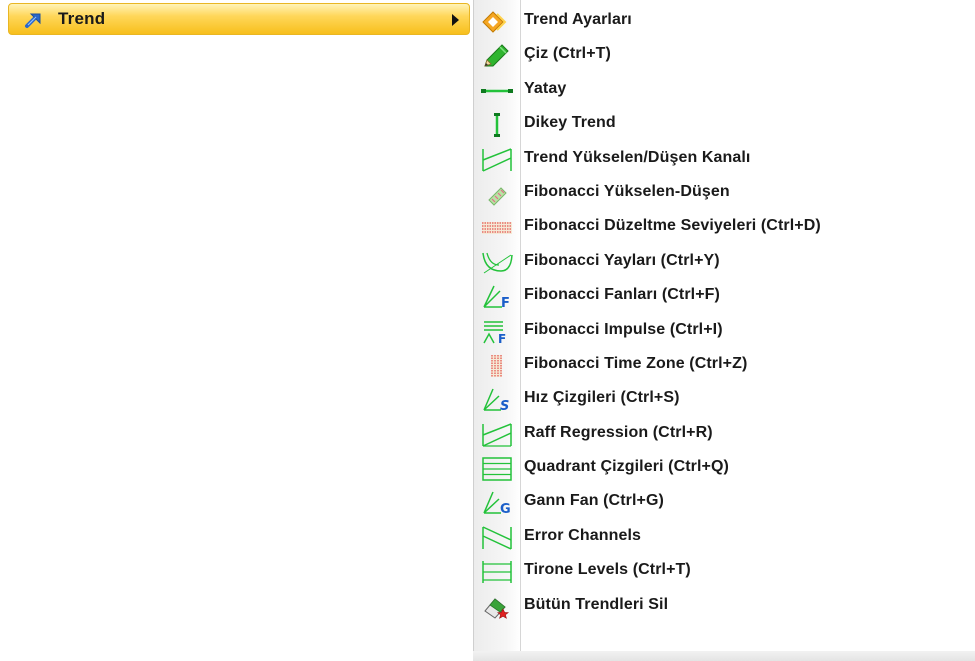 Image resolution: width=975 pixels, height=661 pixels. Describe the element at coordinates (497, 91) in the screenshot. I see `horizontal-line-icon` at that location.